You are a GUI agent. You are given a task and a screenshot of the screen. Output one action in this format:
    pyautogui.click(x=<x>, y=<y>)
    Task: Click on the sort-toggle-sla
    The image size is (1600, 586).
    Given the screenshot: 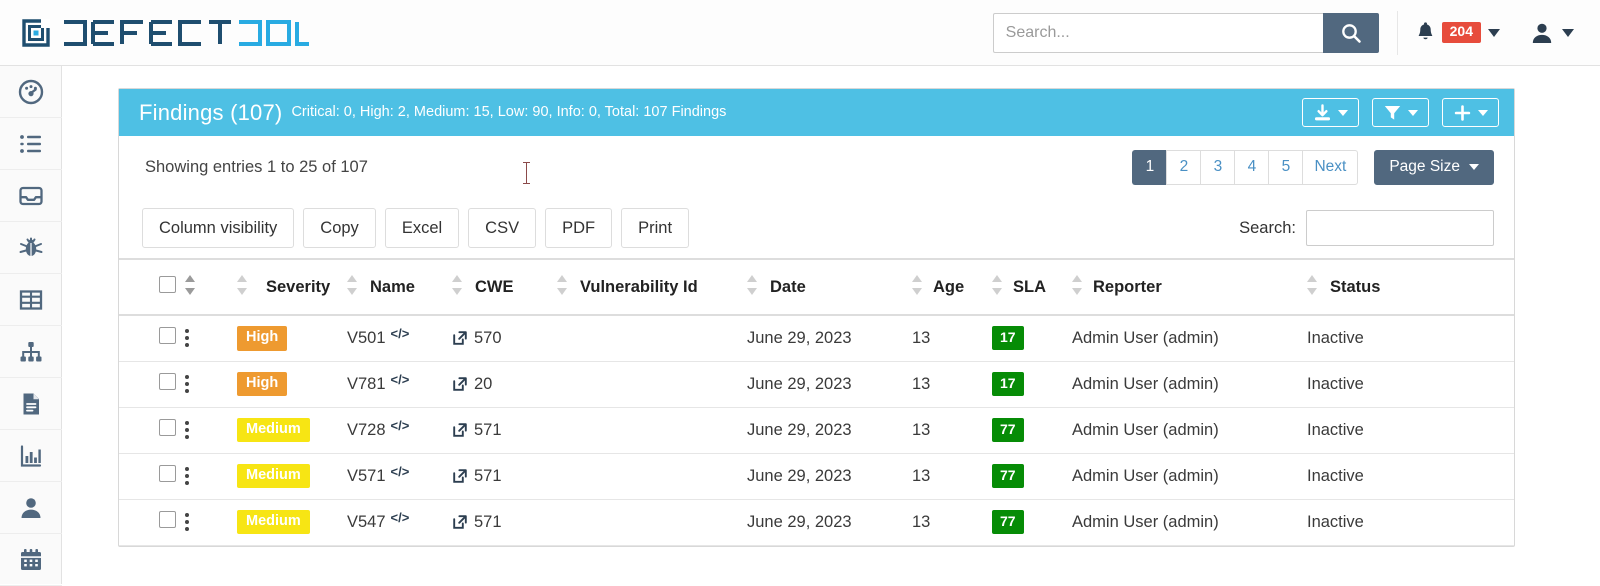 What is the action you would take?
    pyautogui.click(x=997, y=287)
    